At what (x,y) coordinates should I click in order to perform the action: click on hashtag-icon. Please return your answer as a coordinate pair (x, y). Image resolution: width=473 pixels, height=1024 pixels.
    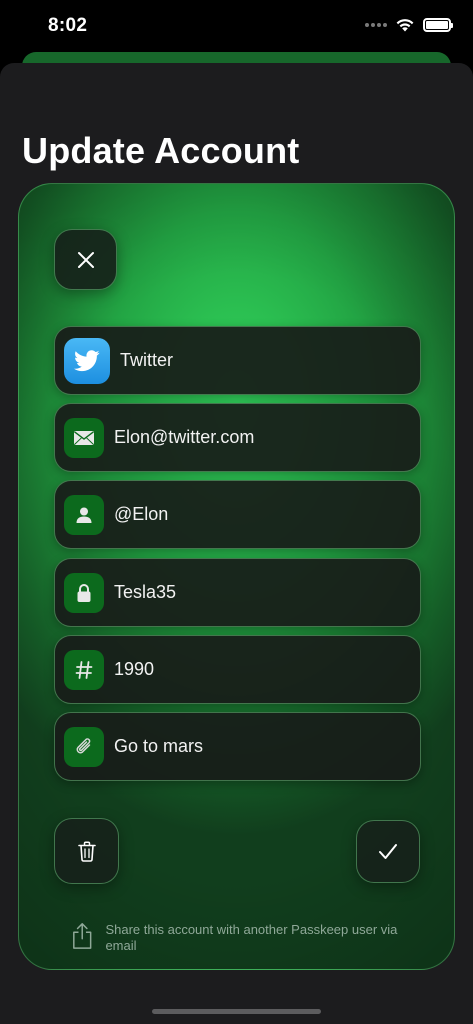
    Looking at the image, I should click on (84, 669).